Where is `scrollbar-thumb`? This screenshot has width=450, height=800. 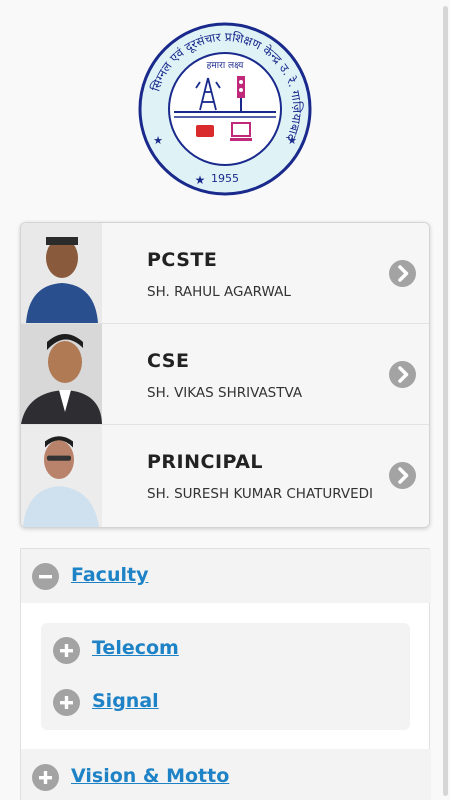
scrollbar-thumb is located at coordinates (445, 401).